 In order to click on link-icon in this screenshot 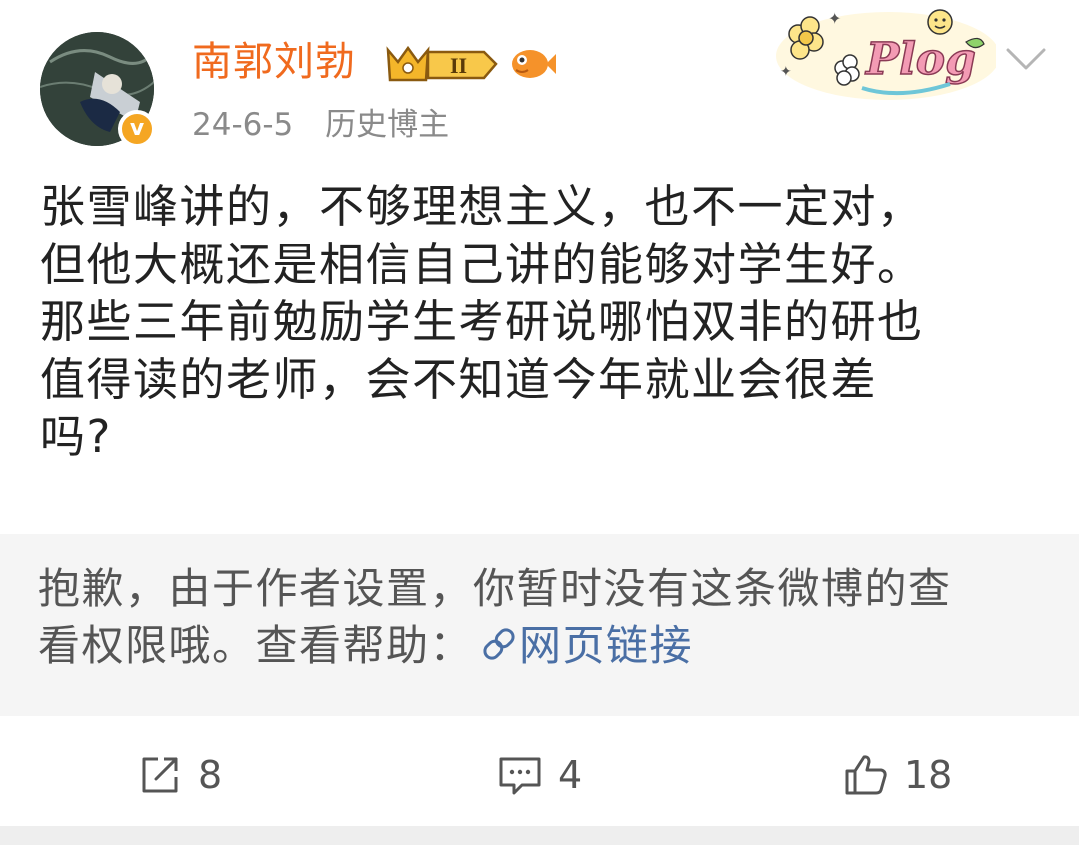, I will do `click(499, 644)`.